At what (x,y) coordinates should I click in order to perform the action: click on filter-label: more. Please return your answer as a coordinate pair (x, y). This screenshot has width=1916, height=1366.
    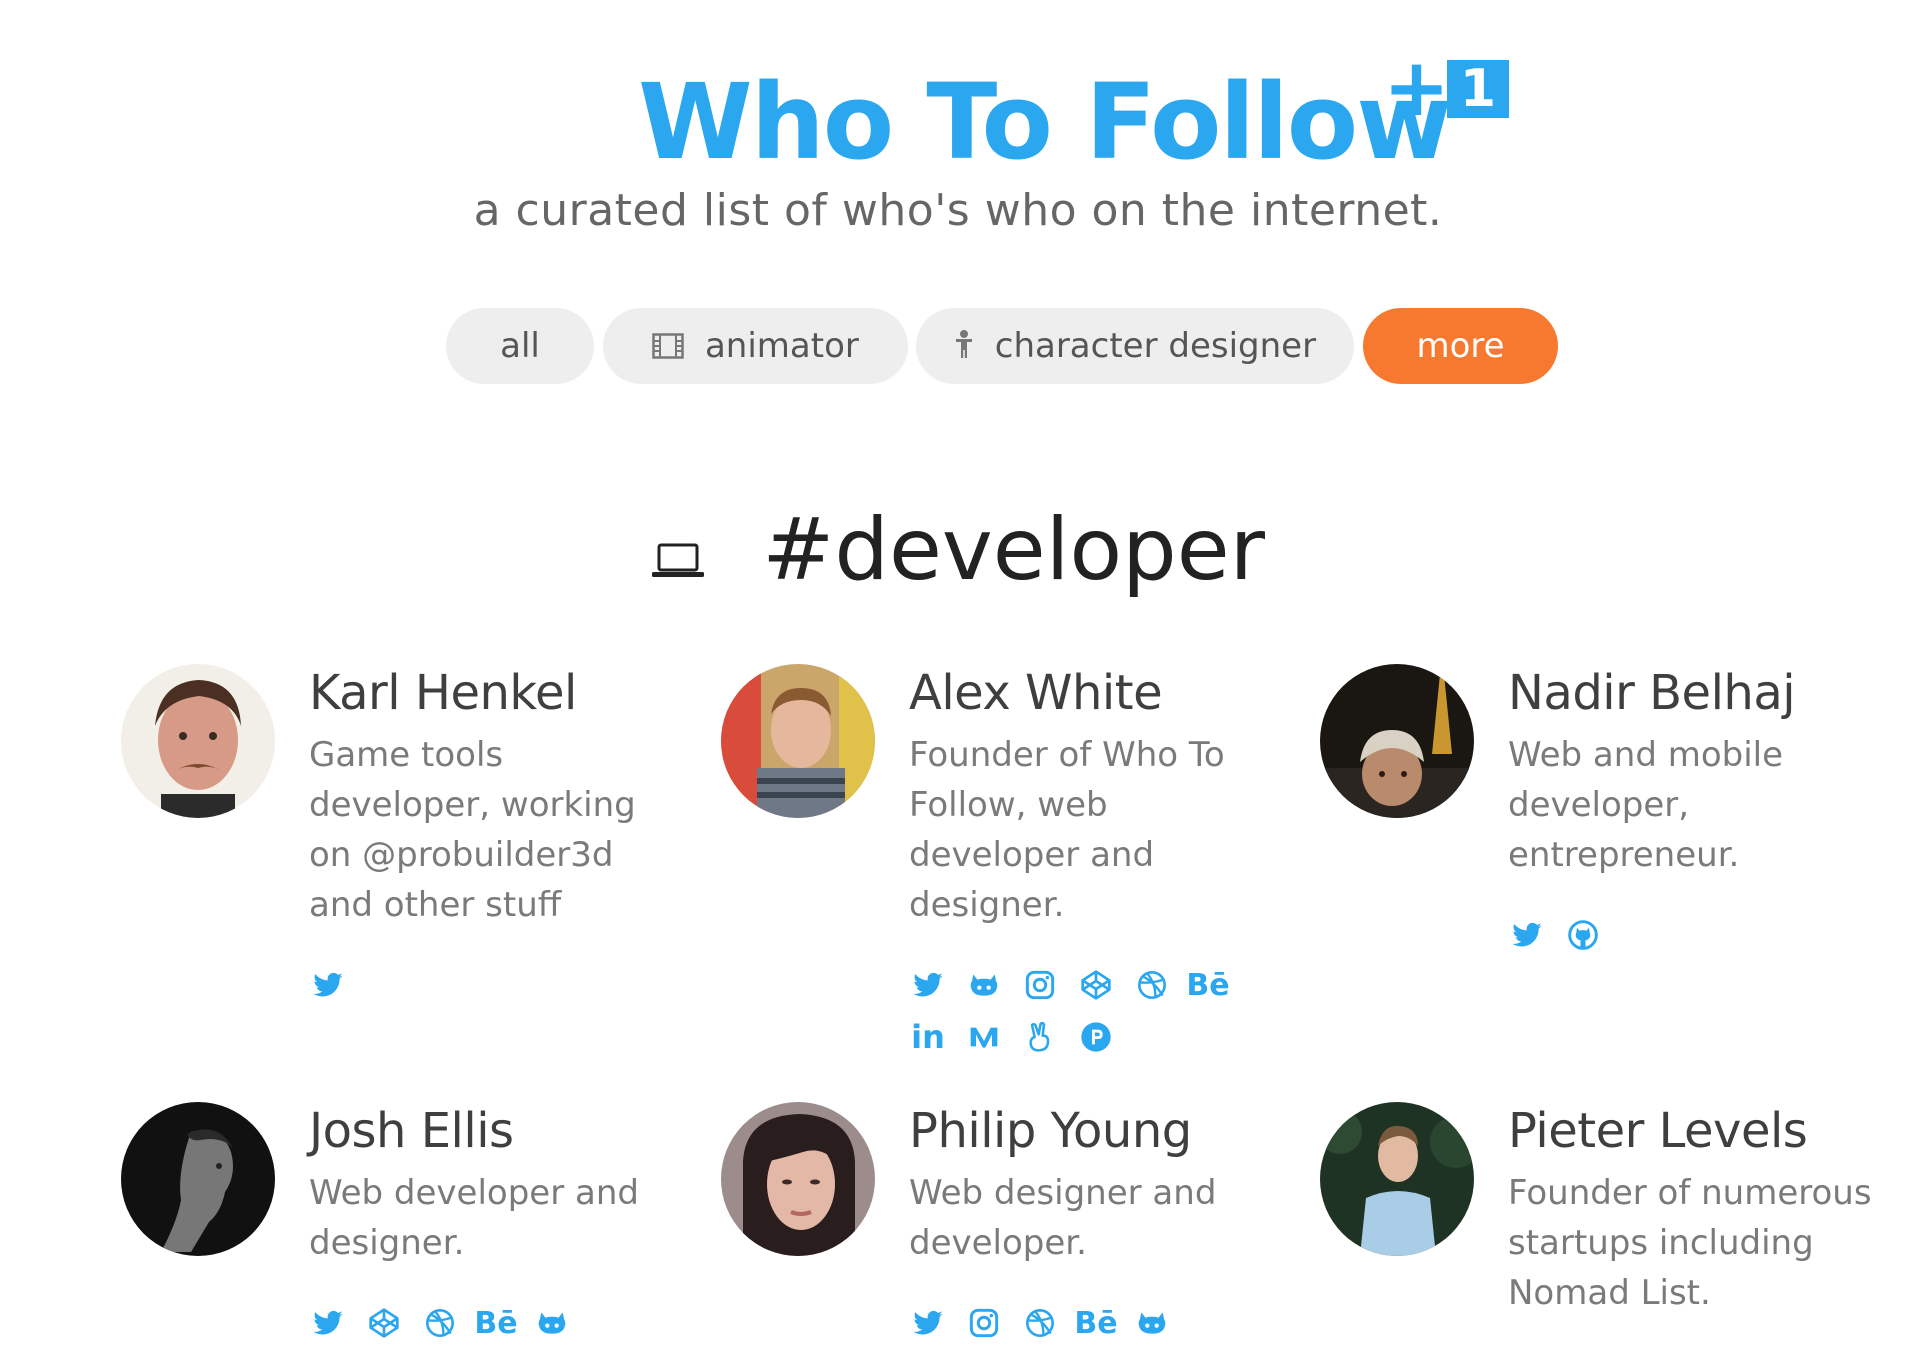
    Looking at the image, I should click on (1460, 346).